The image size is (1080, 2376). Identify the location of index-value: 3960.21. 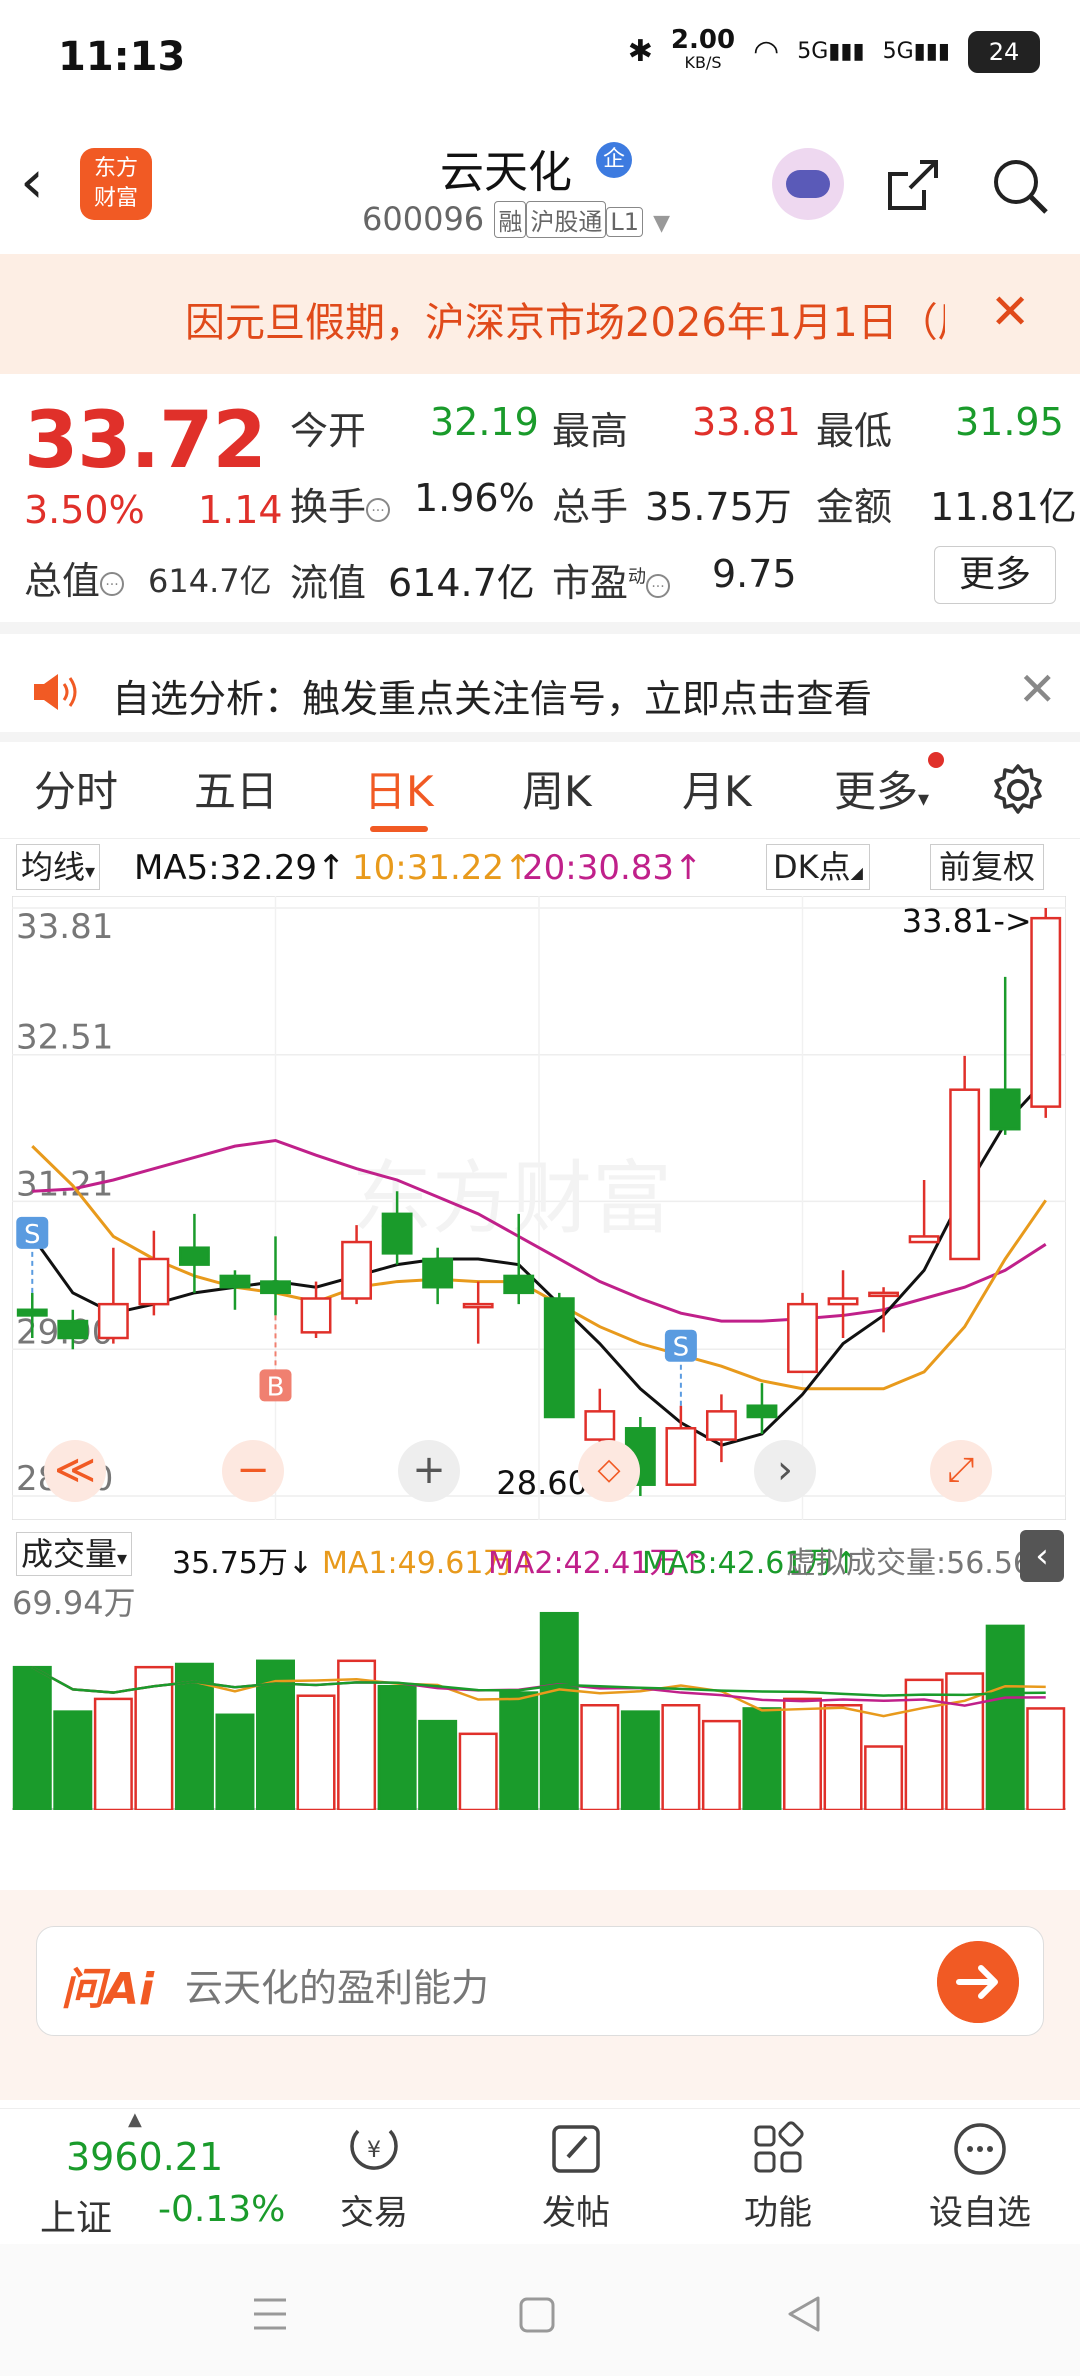
(144, 2157).